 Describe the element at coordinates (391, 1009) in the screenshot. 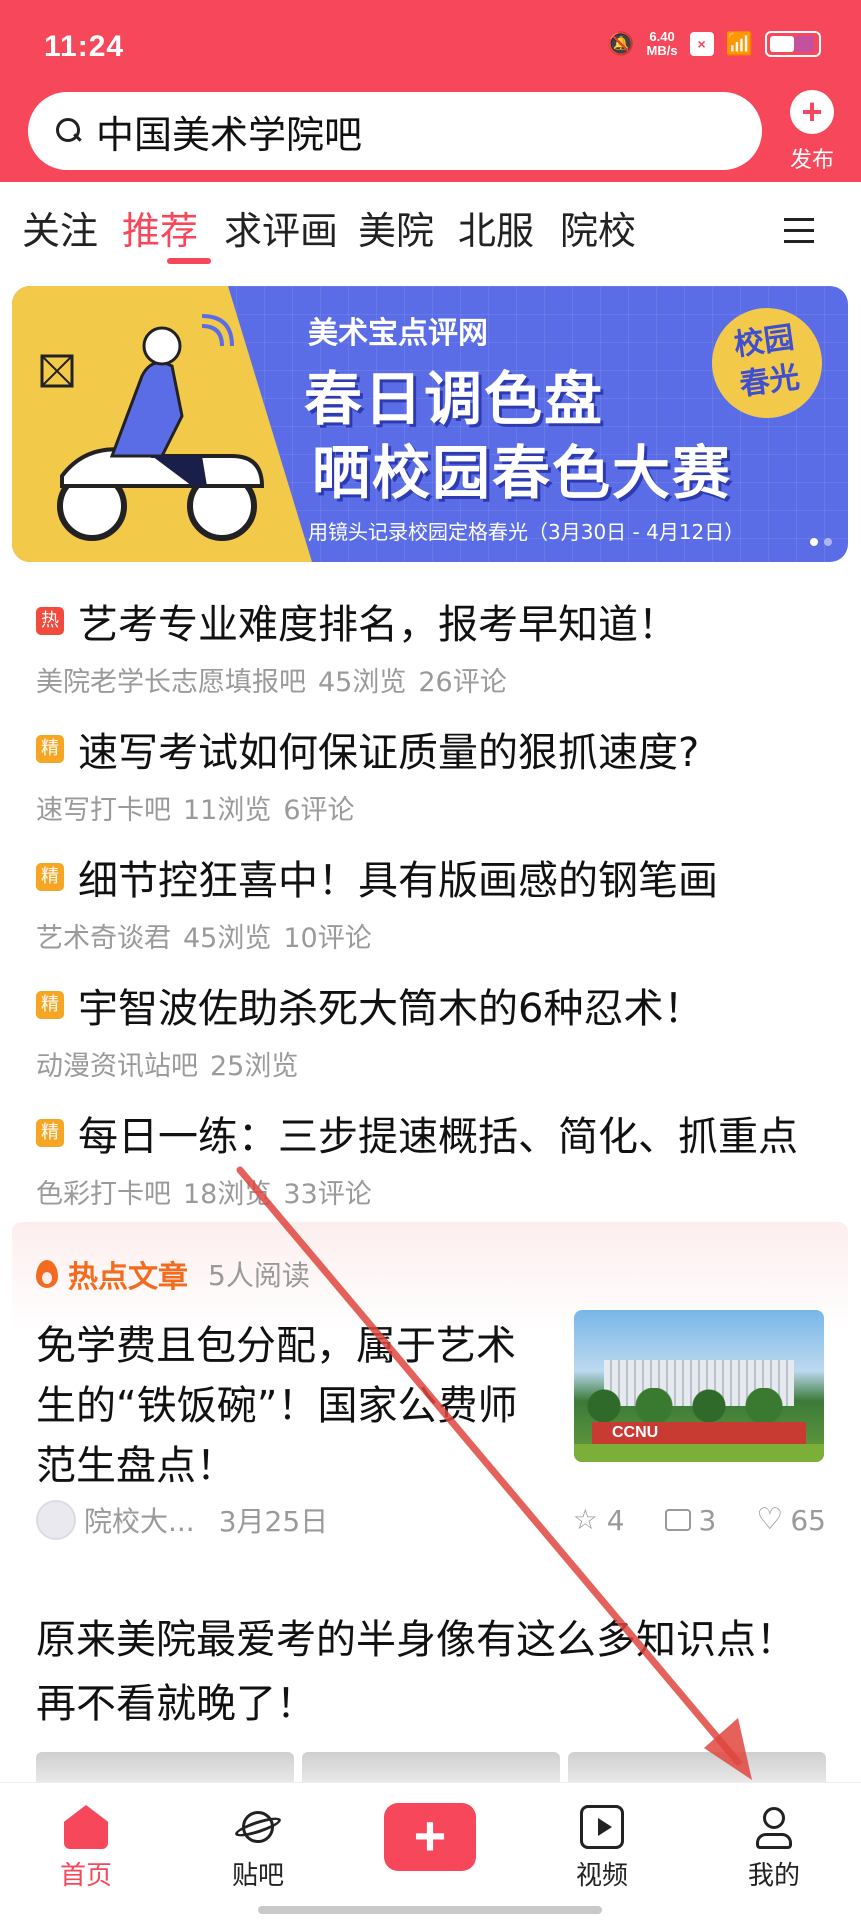

I see `post-title: 宇智波佐助杀死大筒木的6种忍术！` at that location.